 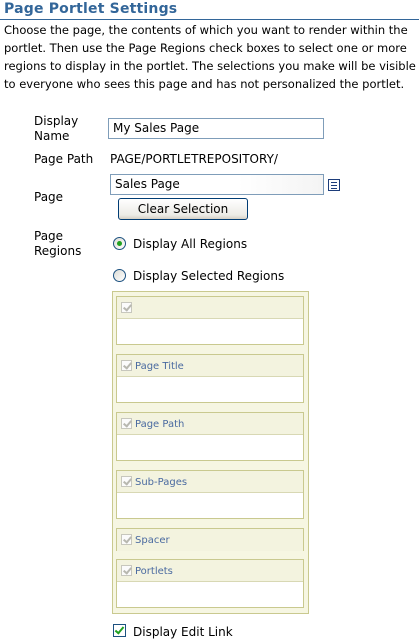 What do you see at coordinates (160, 424) in the screenshot?
I see `region-name: Page Path` at bounding box center [160, 424].